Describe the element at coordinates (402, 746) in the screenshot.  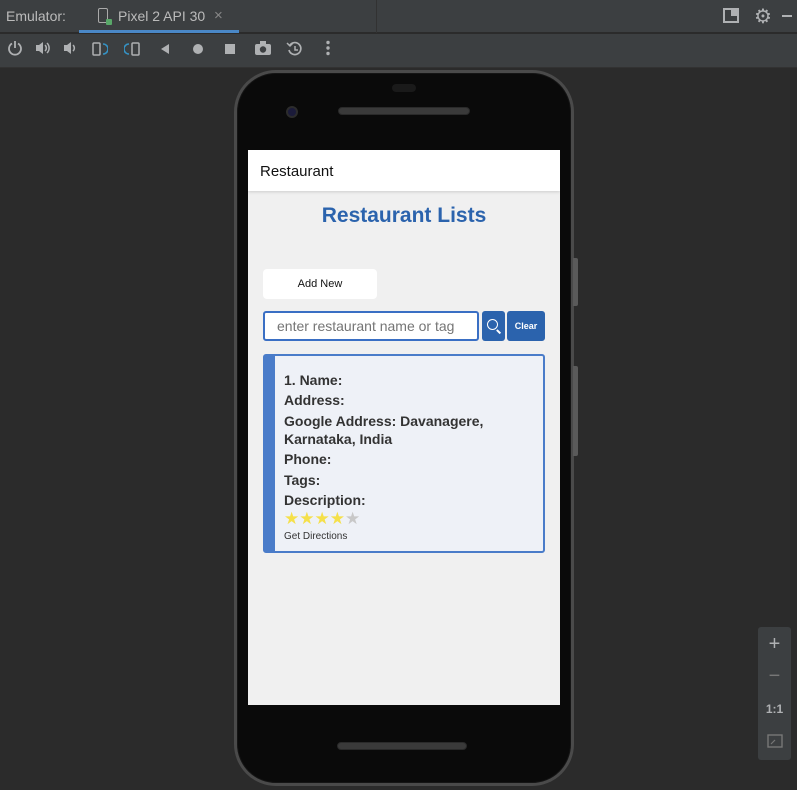
I see `bottom-speaker` at that location.